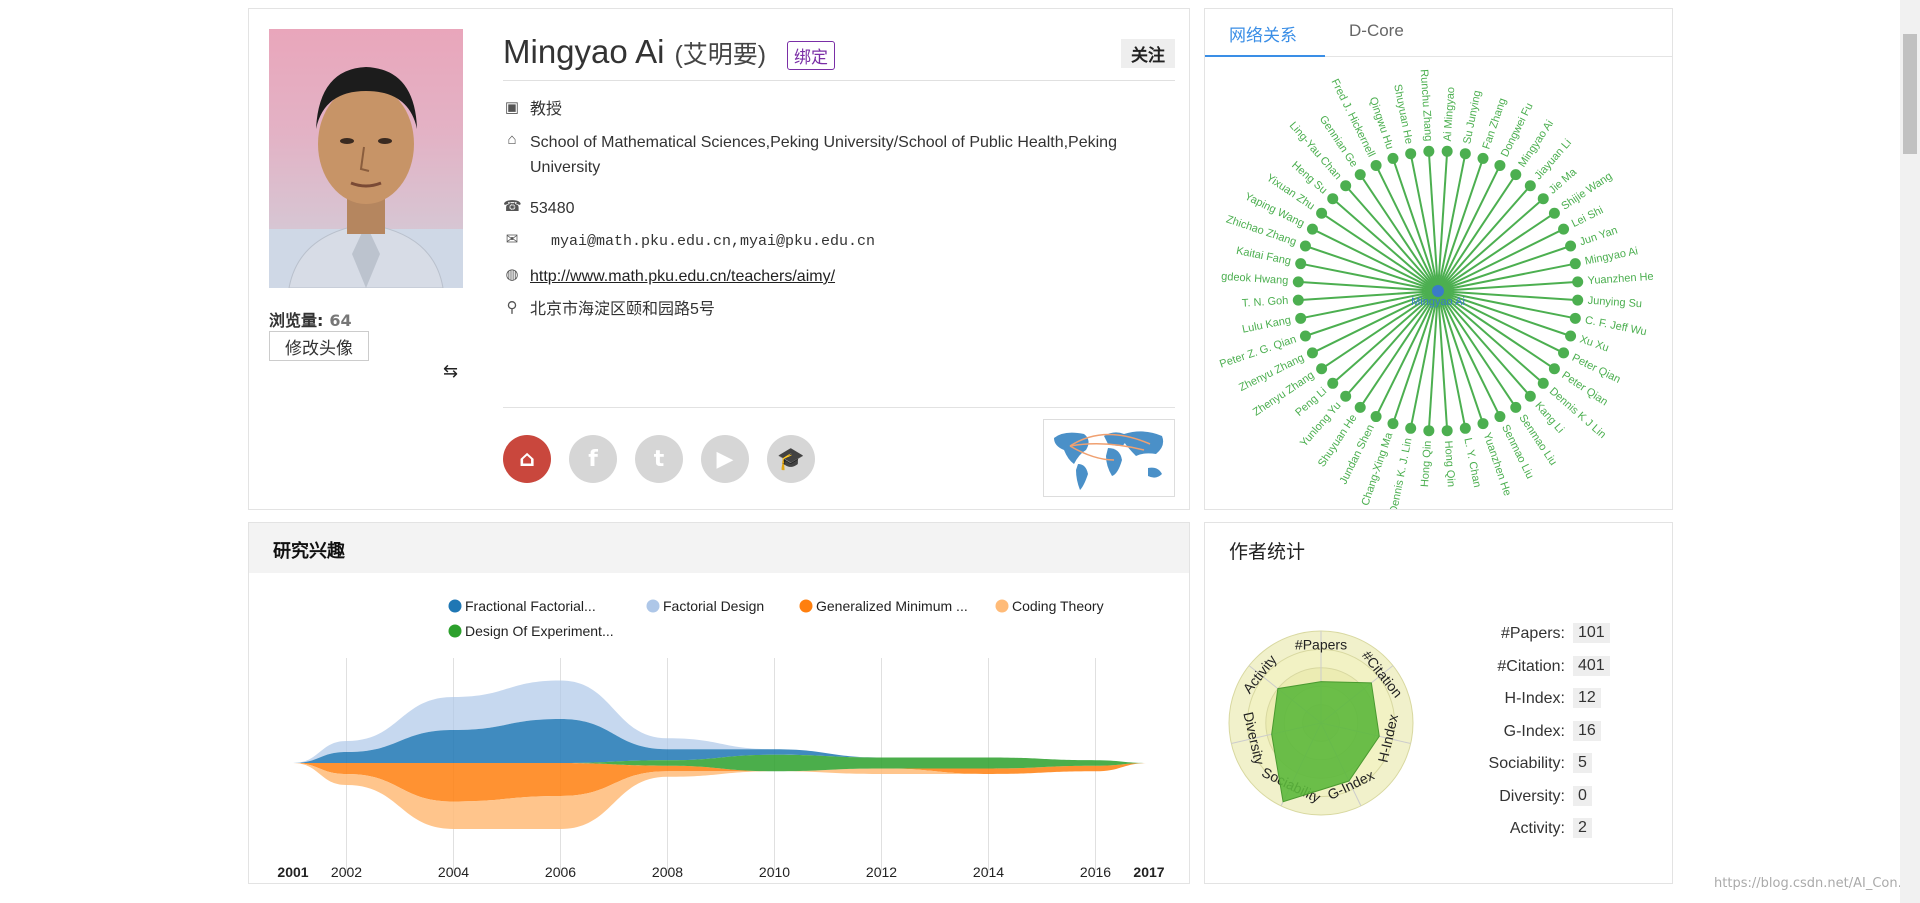 The height and width of the screenshot is (903, 1920). Describe the element at coordinates (319, 346) in the screenshot. I see `change-avatar-button: 修改头像` at that location.